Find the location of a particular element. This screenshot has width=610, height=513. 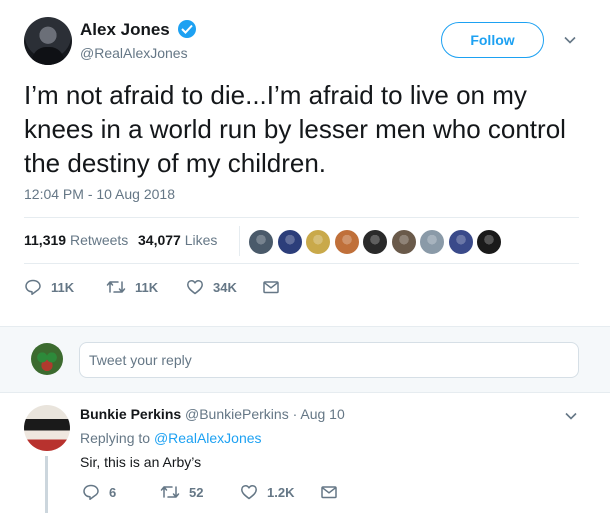

like-button: 1.2K is located at coordinates (267, 492).